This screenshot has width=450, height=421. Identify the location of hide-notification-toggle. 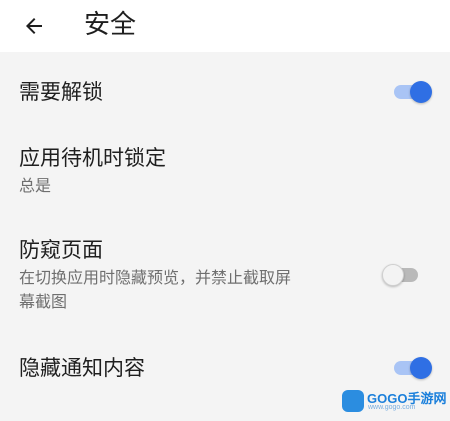
(412, 368).